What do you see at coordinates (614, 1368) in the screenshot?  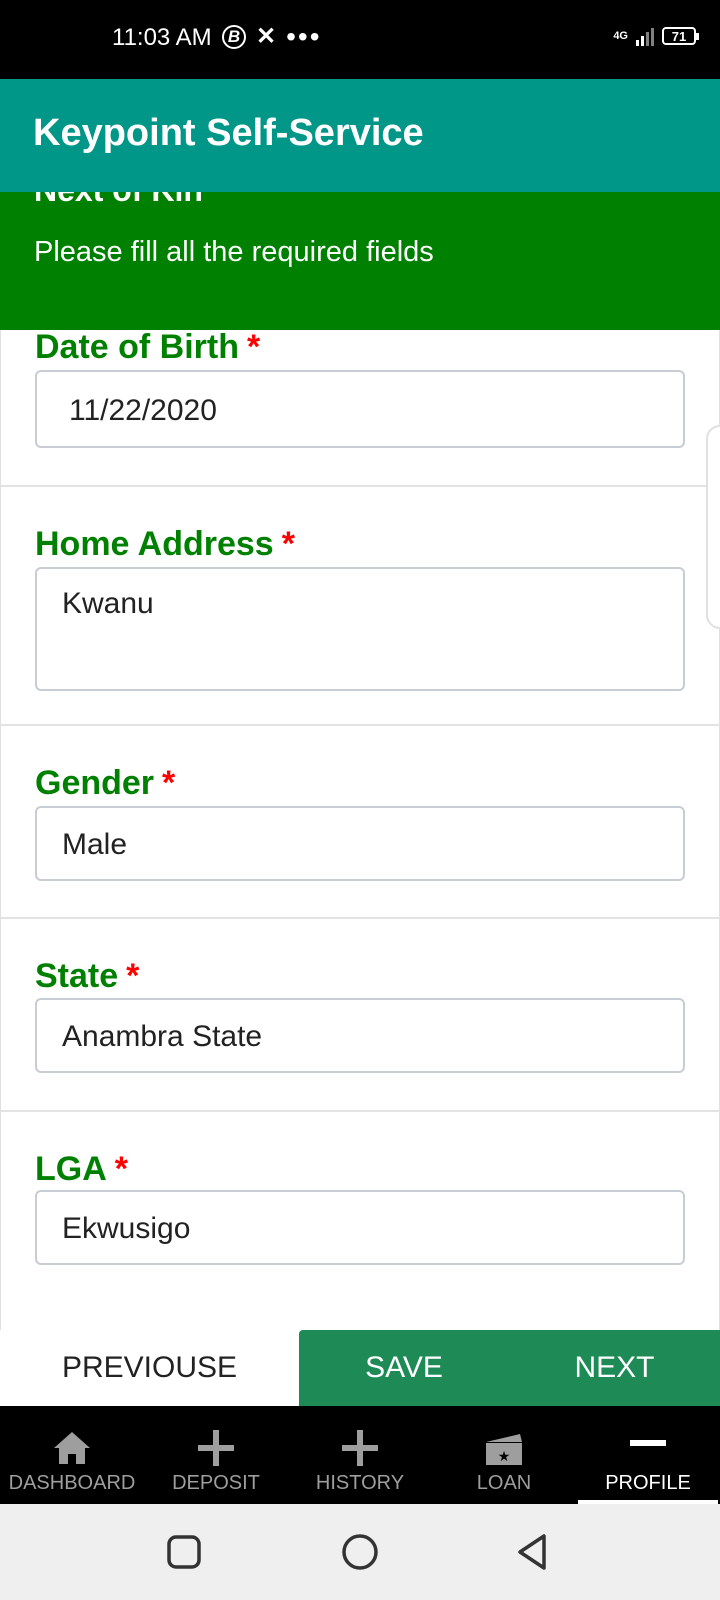 I see `next-button: NEXT` at bounding box center [614, 1368].